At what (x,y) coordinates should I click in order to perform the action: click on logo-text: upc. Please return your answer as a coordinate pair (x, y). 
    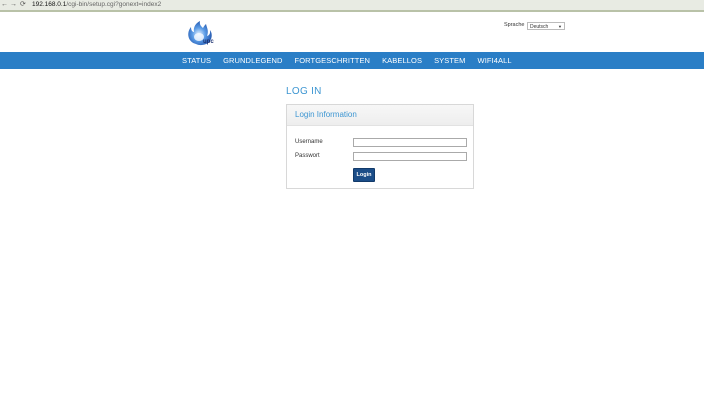
    Looking at the image, I should click on (208, 42).